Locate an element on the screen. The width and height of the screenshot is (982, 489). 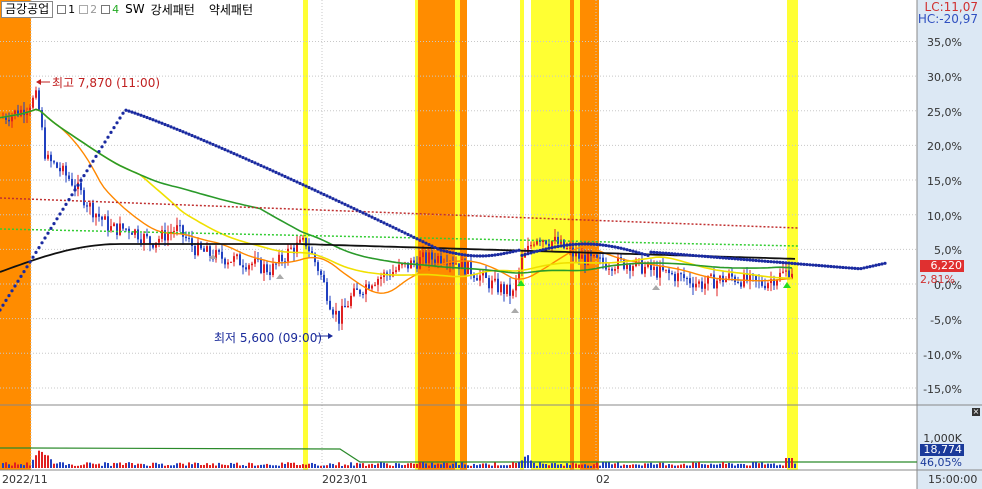
tab-2: 2 is located at coordinates (88, 9).